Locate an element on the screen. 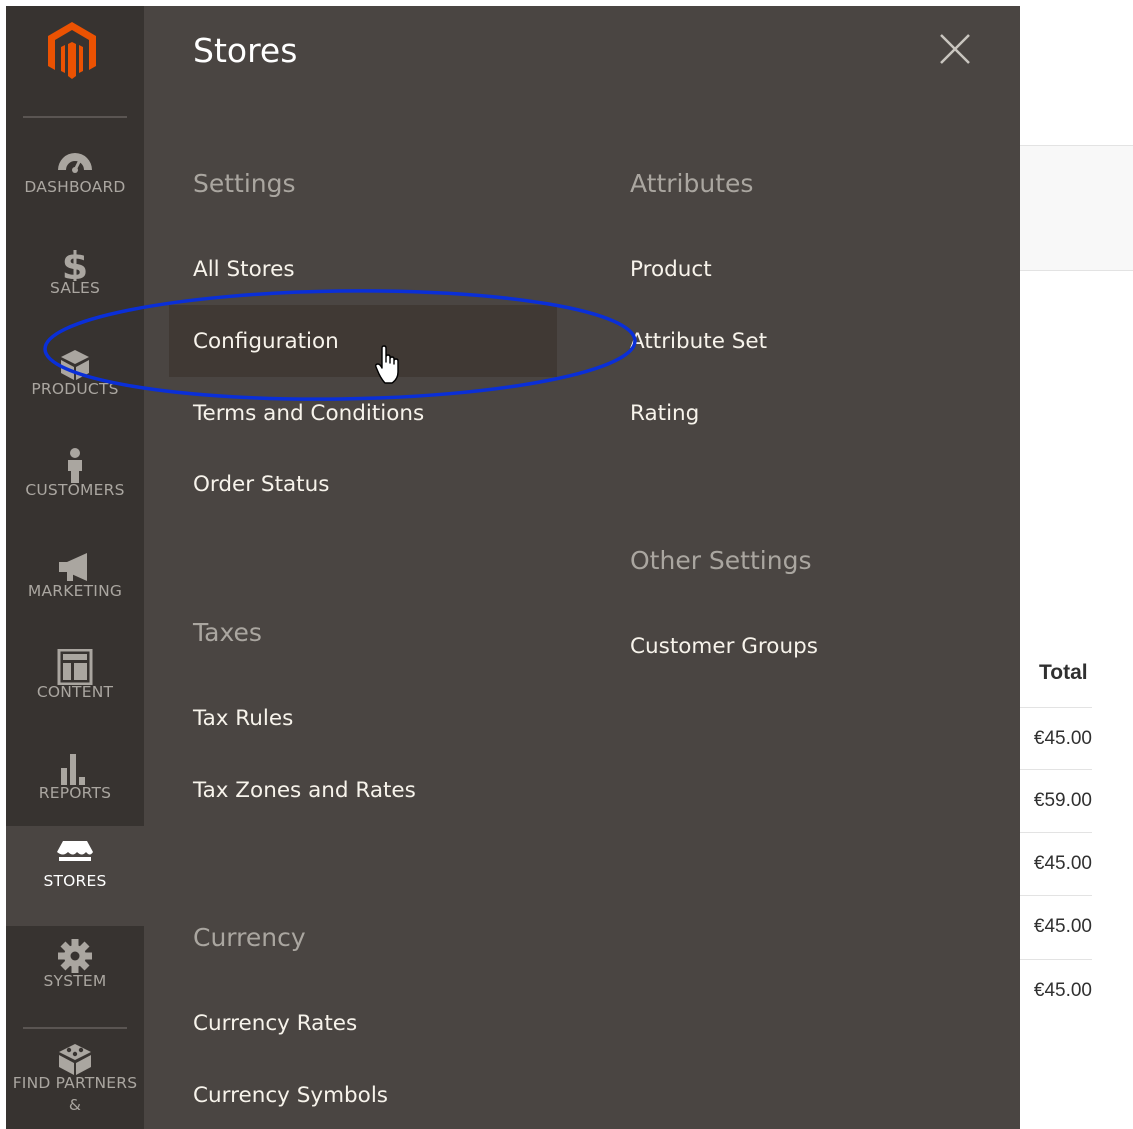 This screenshot has width=1133, height=1129. sidebar-item-sales: $ Sales is located at coordinates (75, 283).